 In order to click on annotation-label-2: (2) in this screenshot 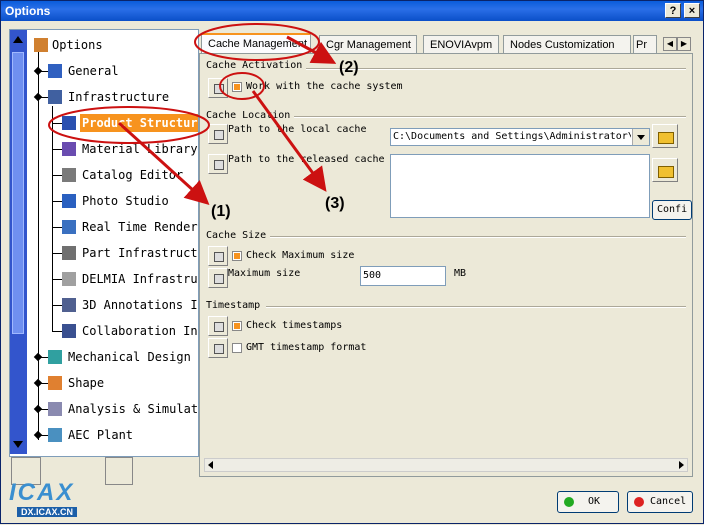, I will do `click(349, 67)`.